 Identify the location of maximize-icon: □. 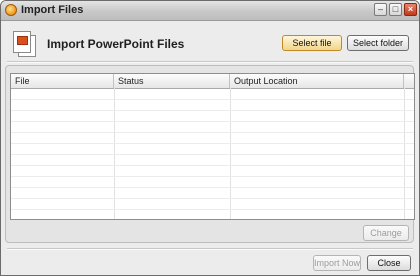
(395, 9).